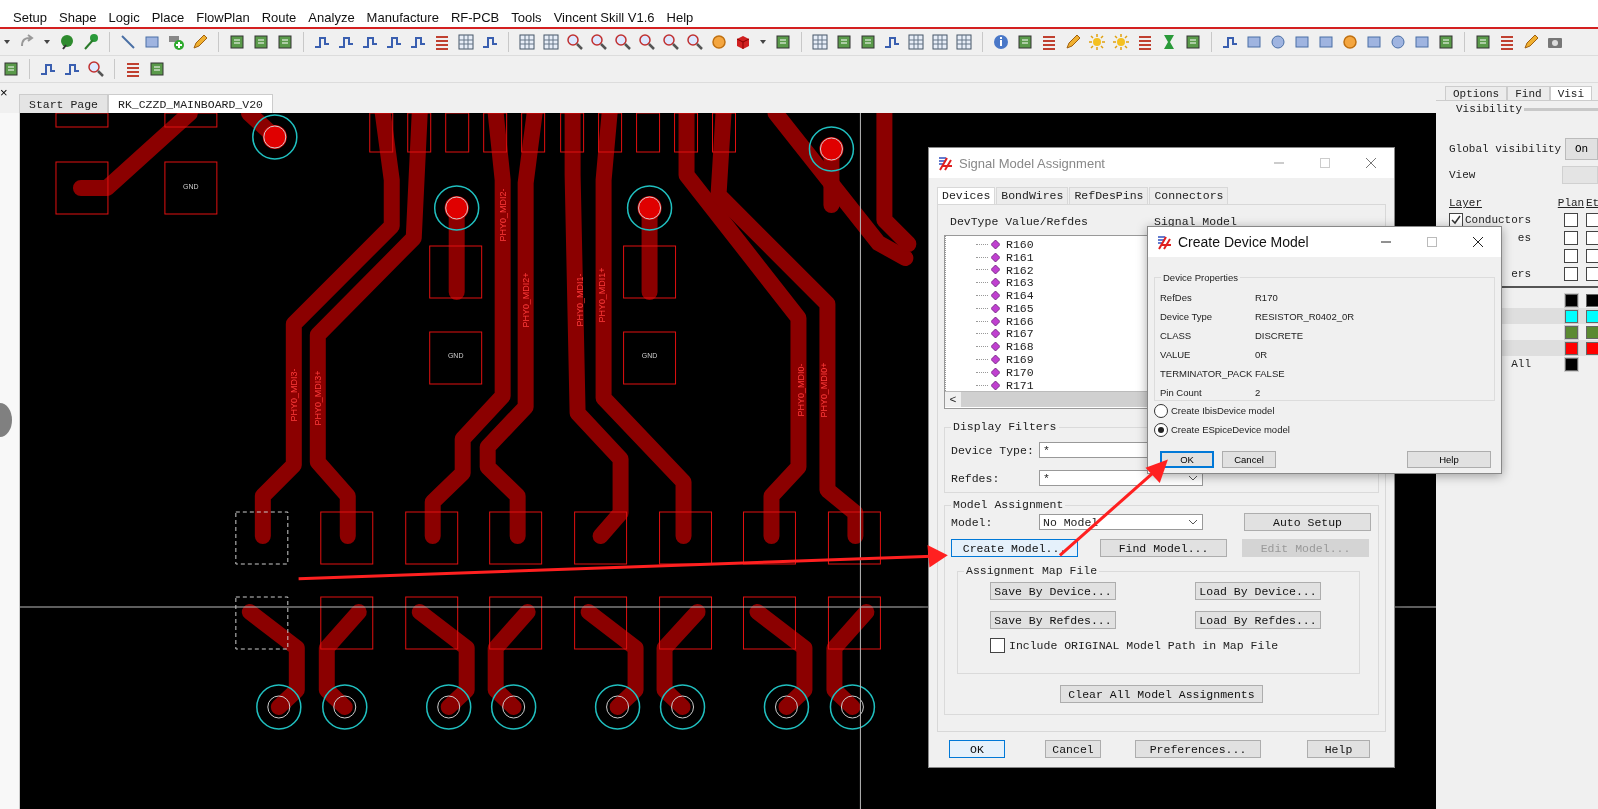  I want to click on layer-label: Conductors, so click(1498, 220).